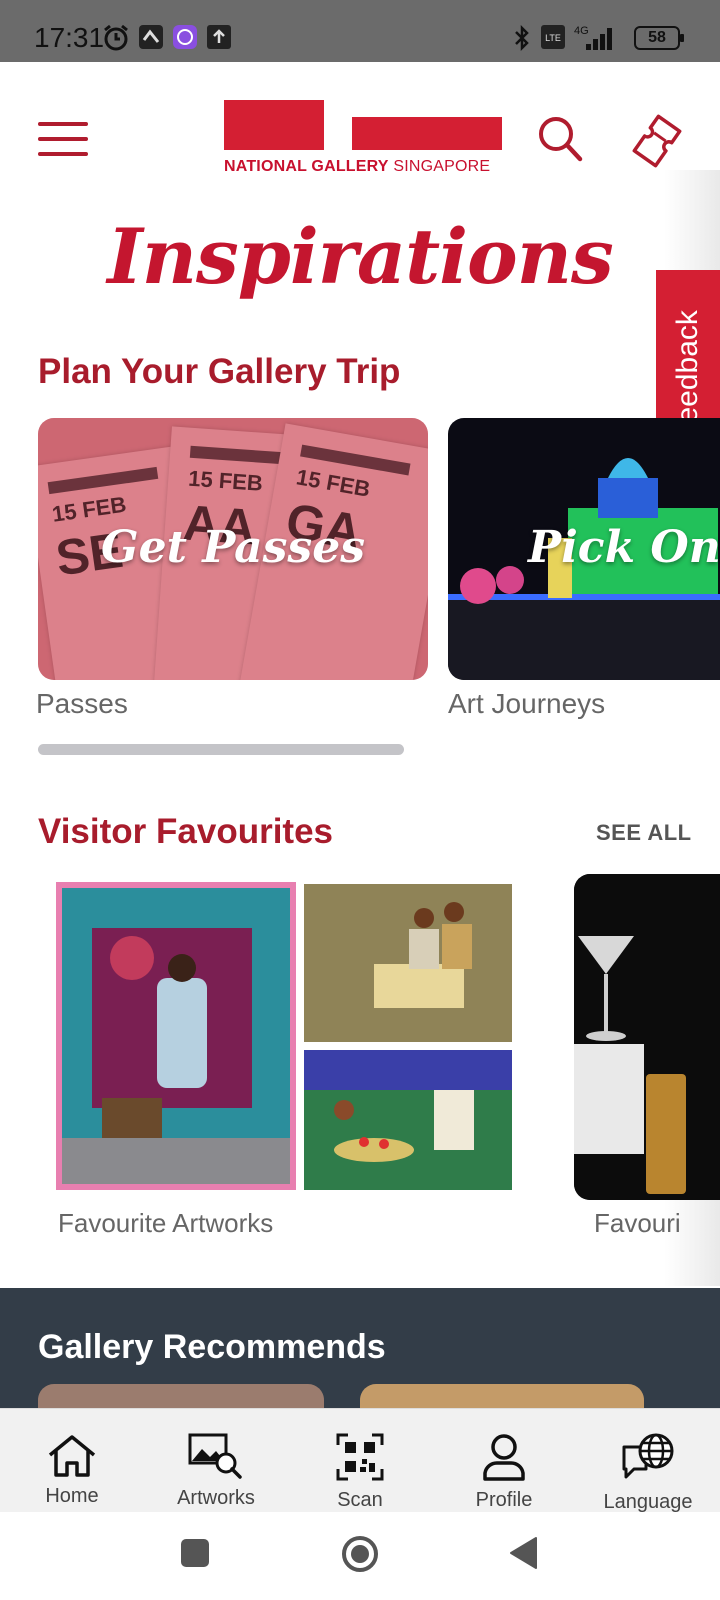 The width and height of the screenshot is (720, 1600). Describe the element at coordinates (116, 37) in the screenshot. I see `alarm-icon` at that location.